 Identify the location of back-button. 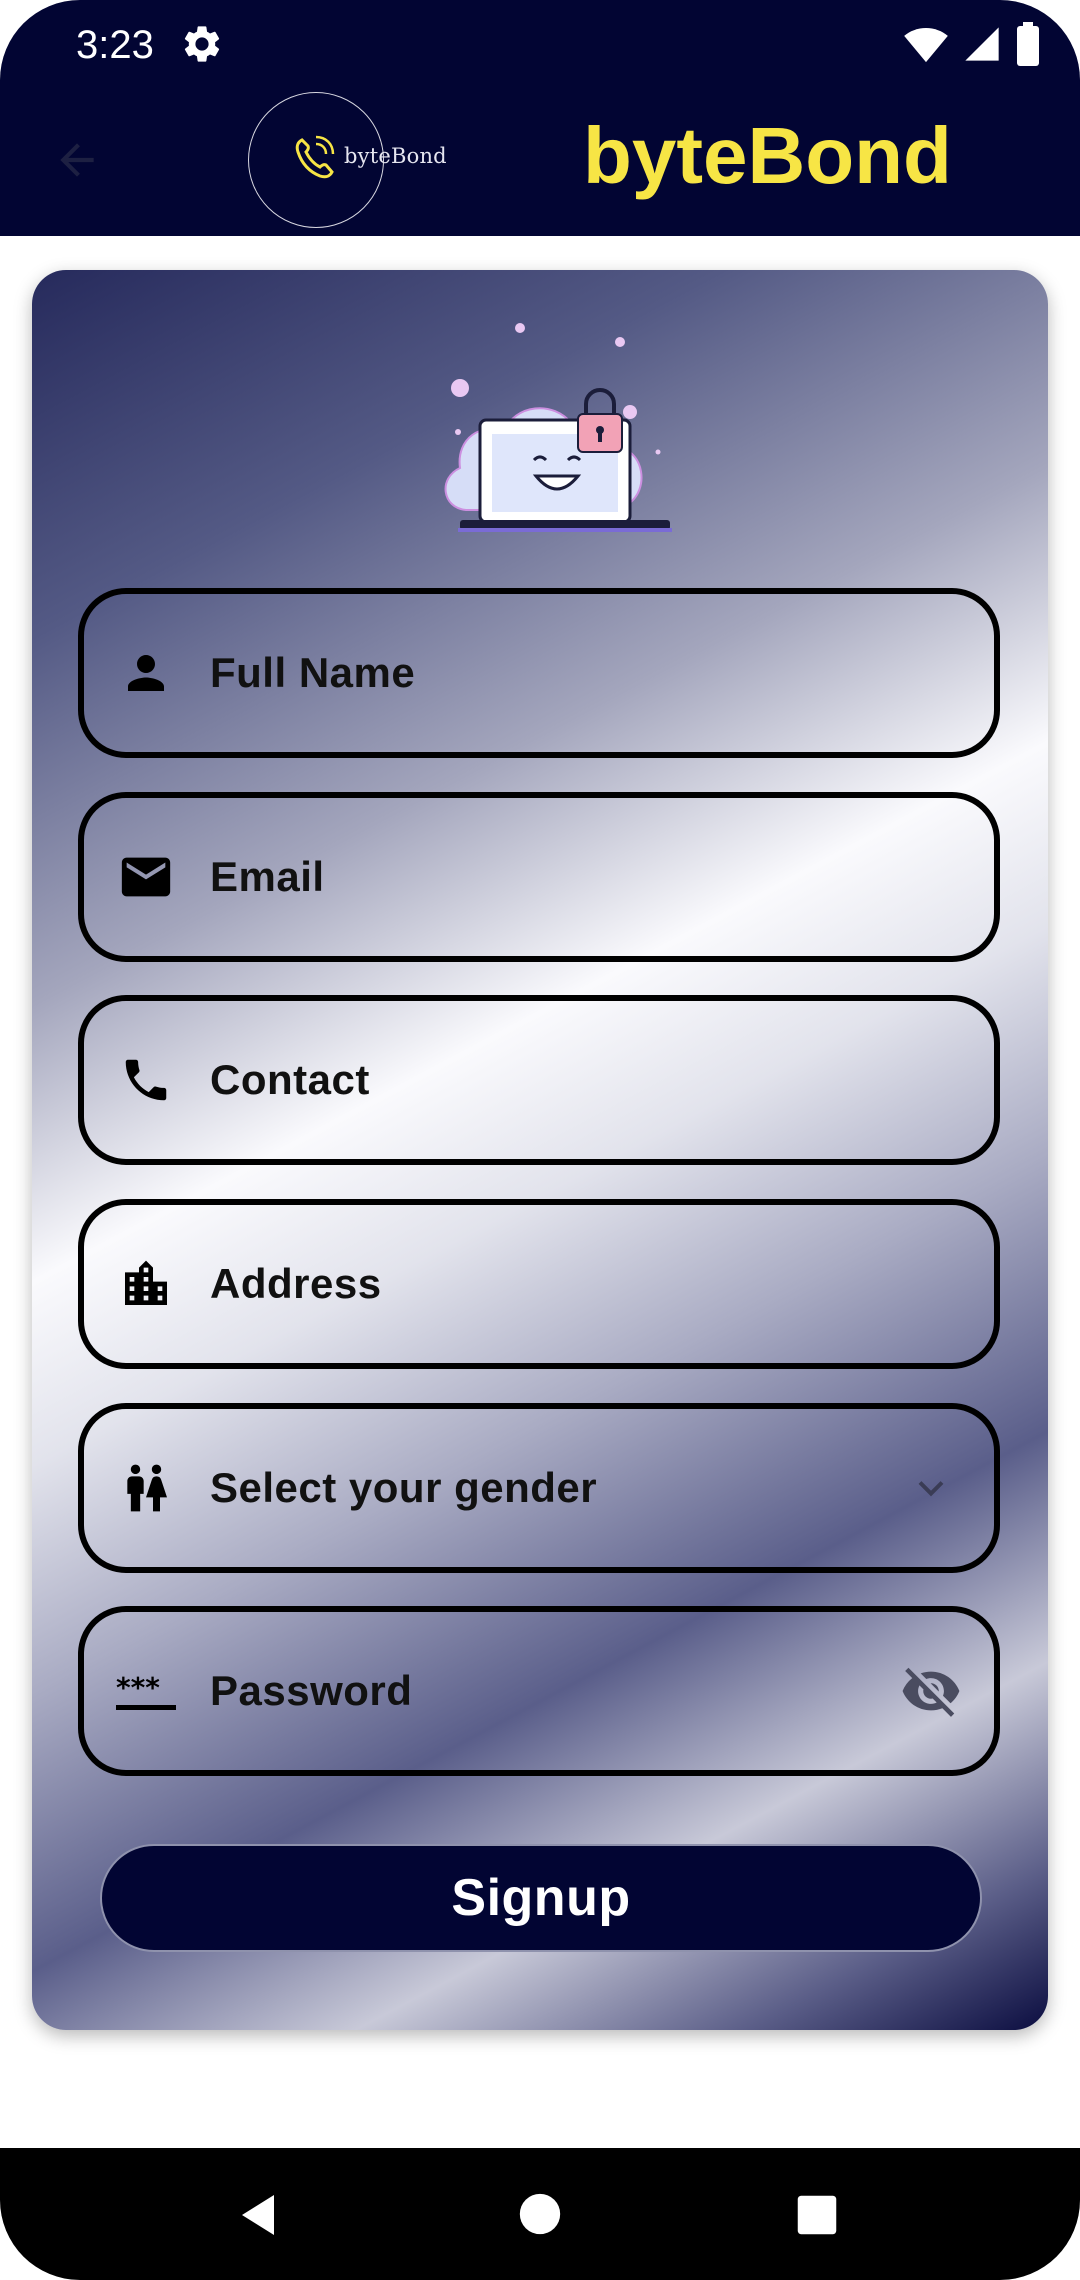
(77, 160).